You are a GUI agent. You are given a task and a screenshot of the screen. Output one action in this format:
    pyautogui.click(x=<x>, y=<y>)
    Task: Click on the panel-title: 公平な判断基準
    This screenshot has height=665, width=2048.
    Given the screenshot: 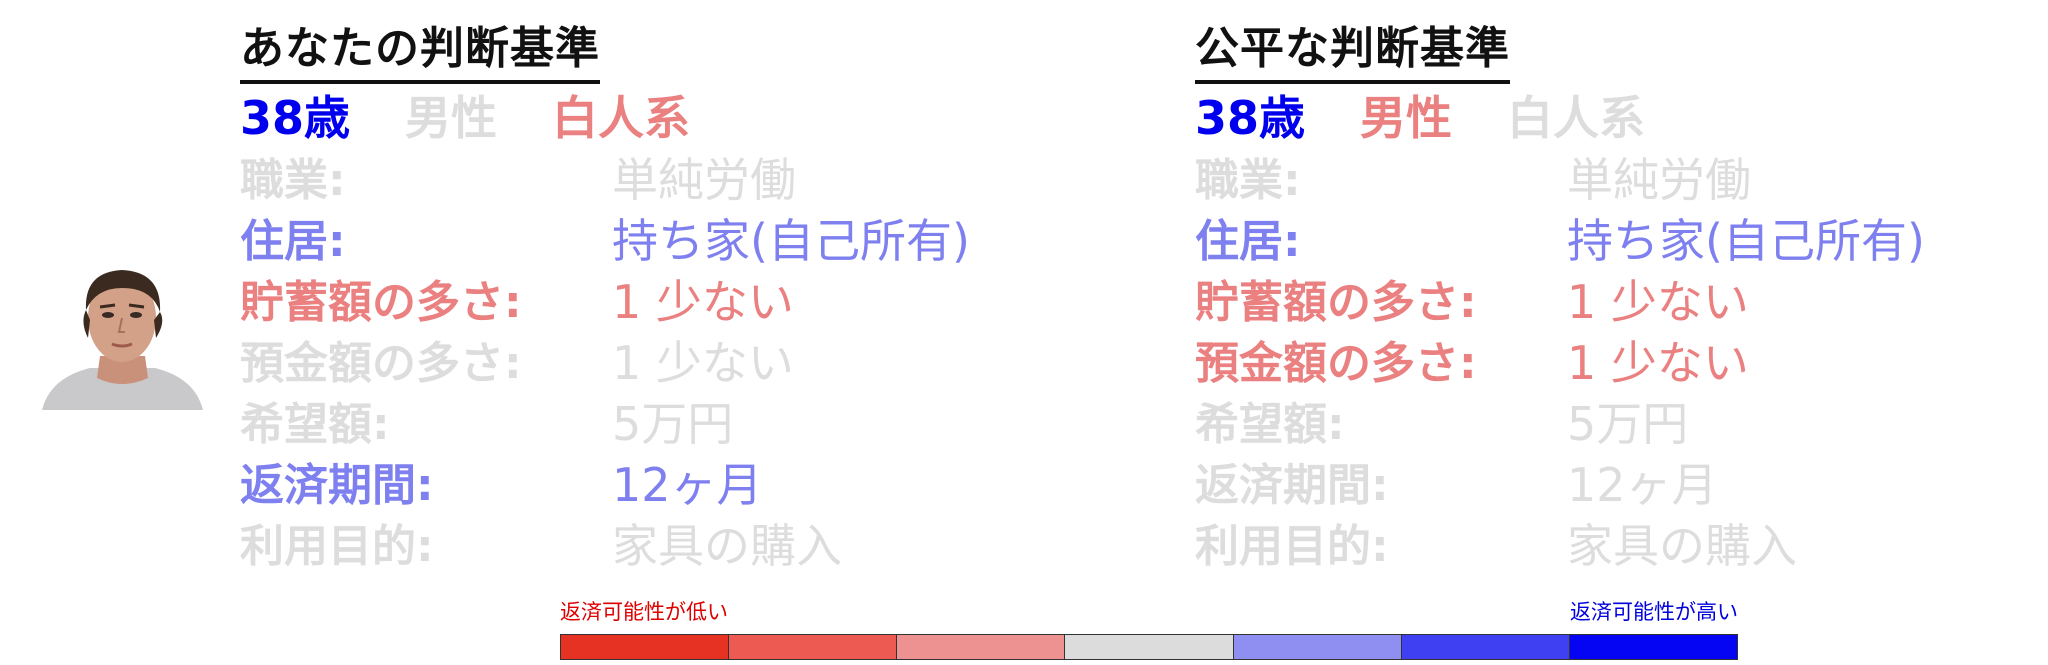 What is the action you would take?
    pyautogui.click(x=1352, y=51)
    